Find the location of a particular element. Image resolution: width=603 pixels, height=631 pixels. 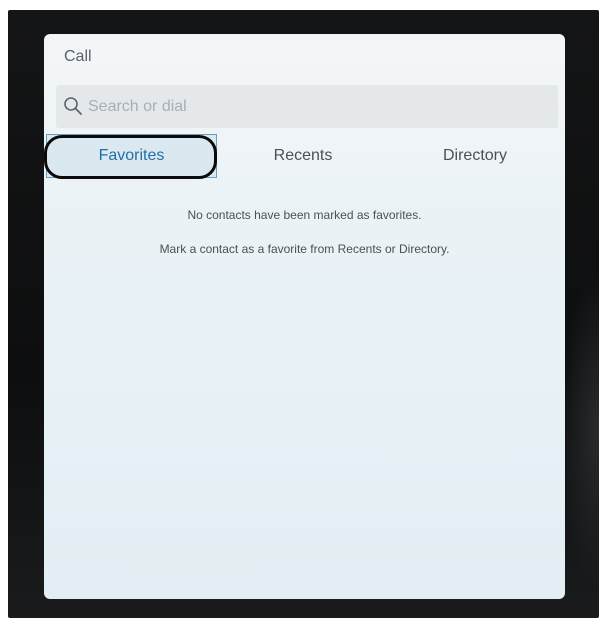

tab-bar: Favorites Recents Directory is located at coordinates (304, 156).